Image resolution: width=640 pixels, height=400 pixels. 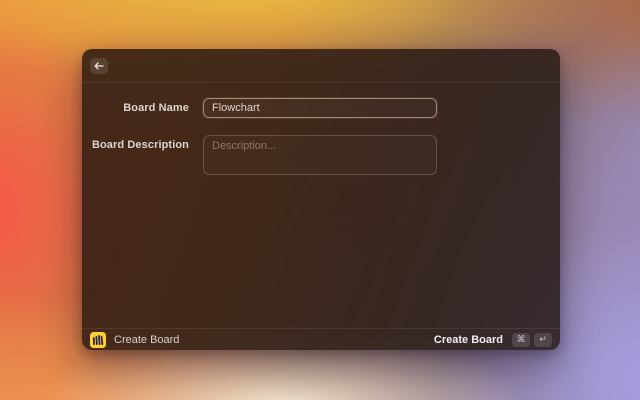 I want to click on dialog-header, so click(x=321, y=66).